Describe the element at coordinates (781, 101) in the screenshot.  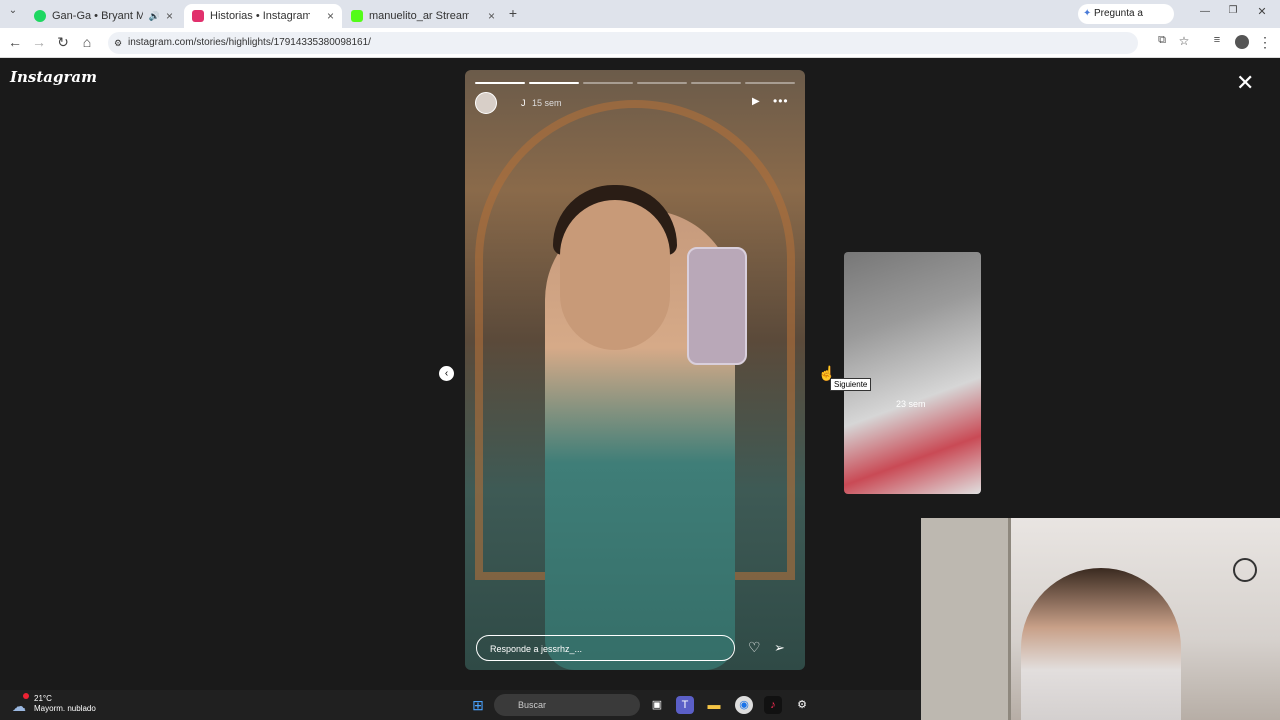
I see `more-options-icon: •••` at that location.